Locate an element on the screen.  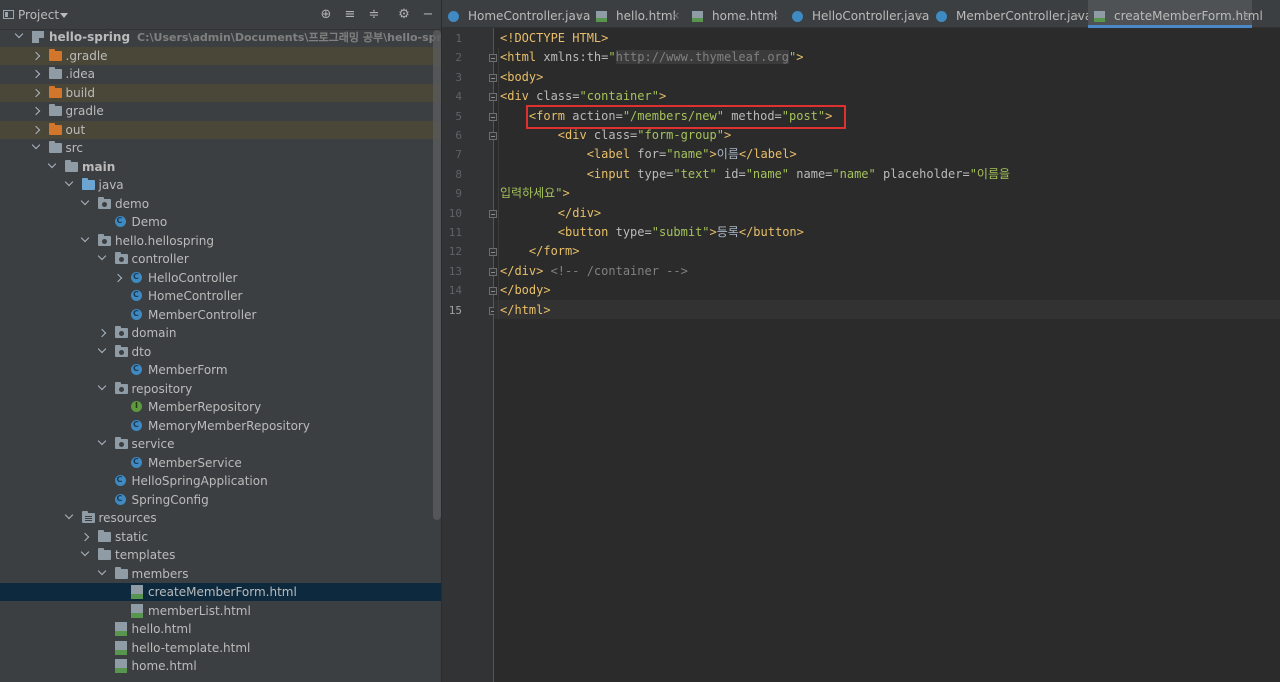
expand-all-icon: ≡ is located at coordinates (350, 15).